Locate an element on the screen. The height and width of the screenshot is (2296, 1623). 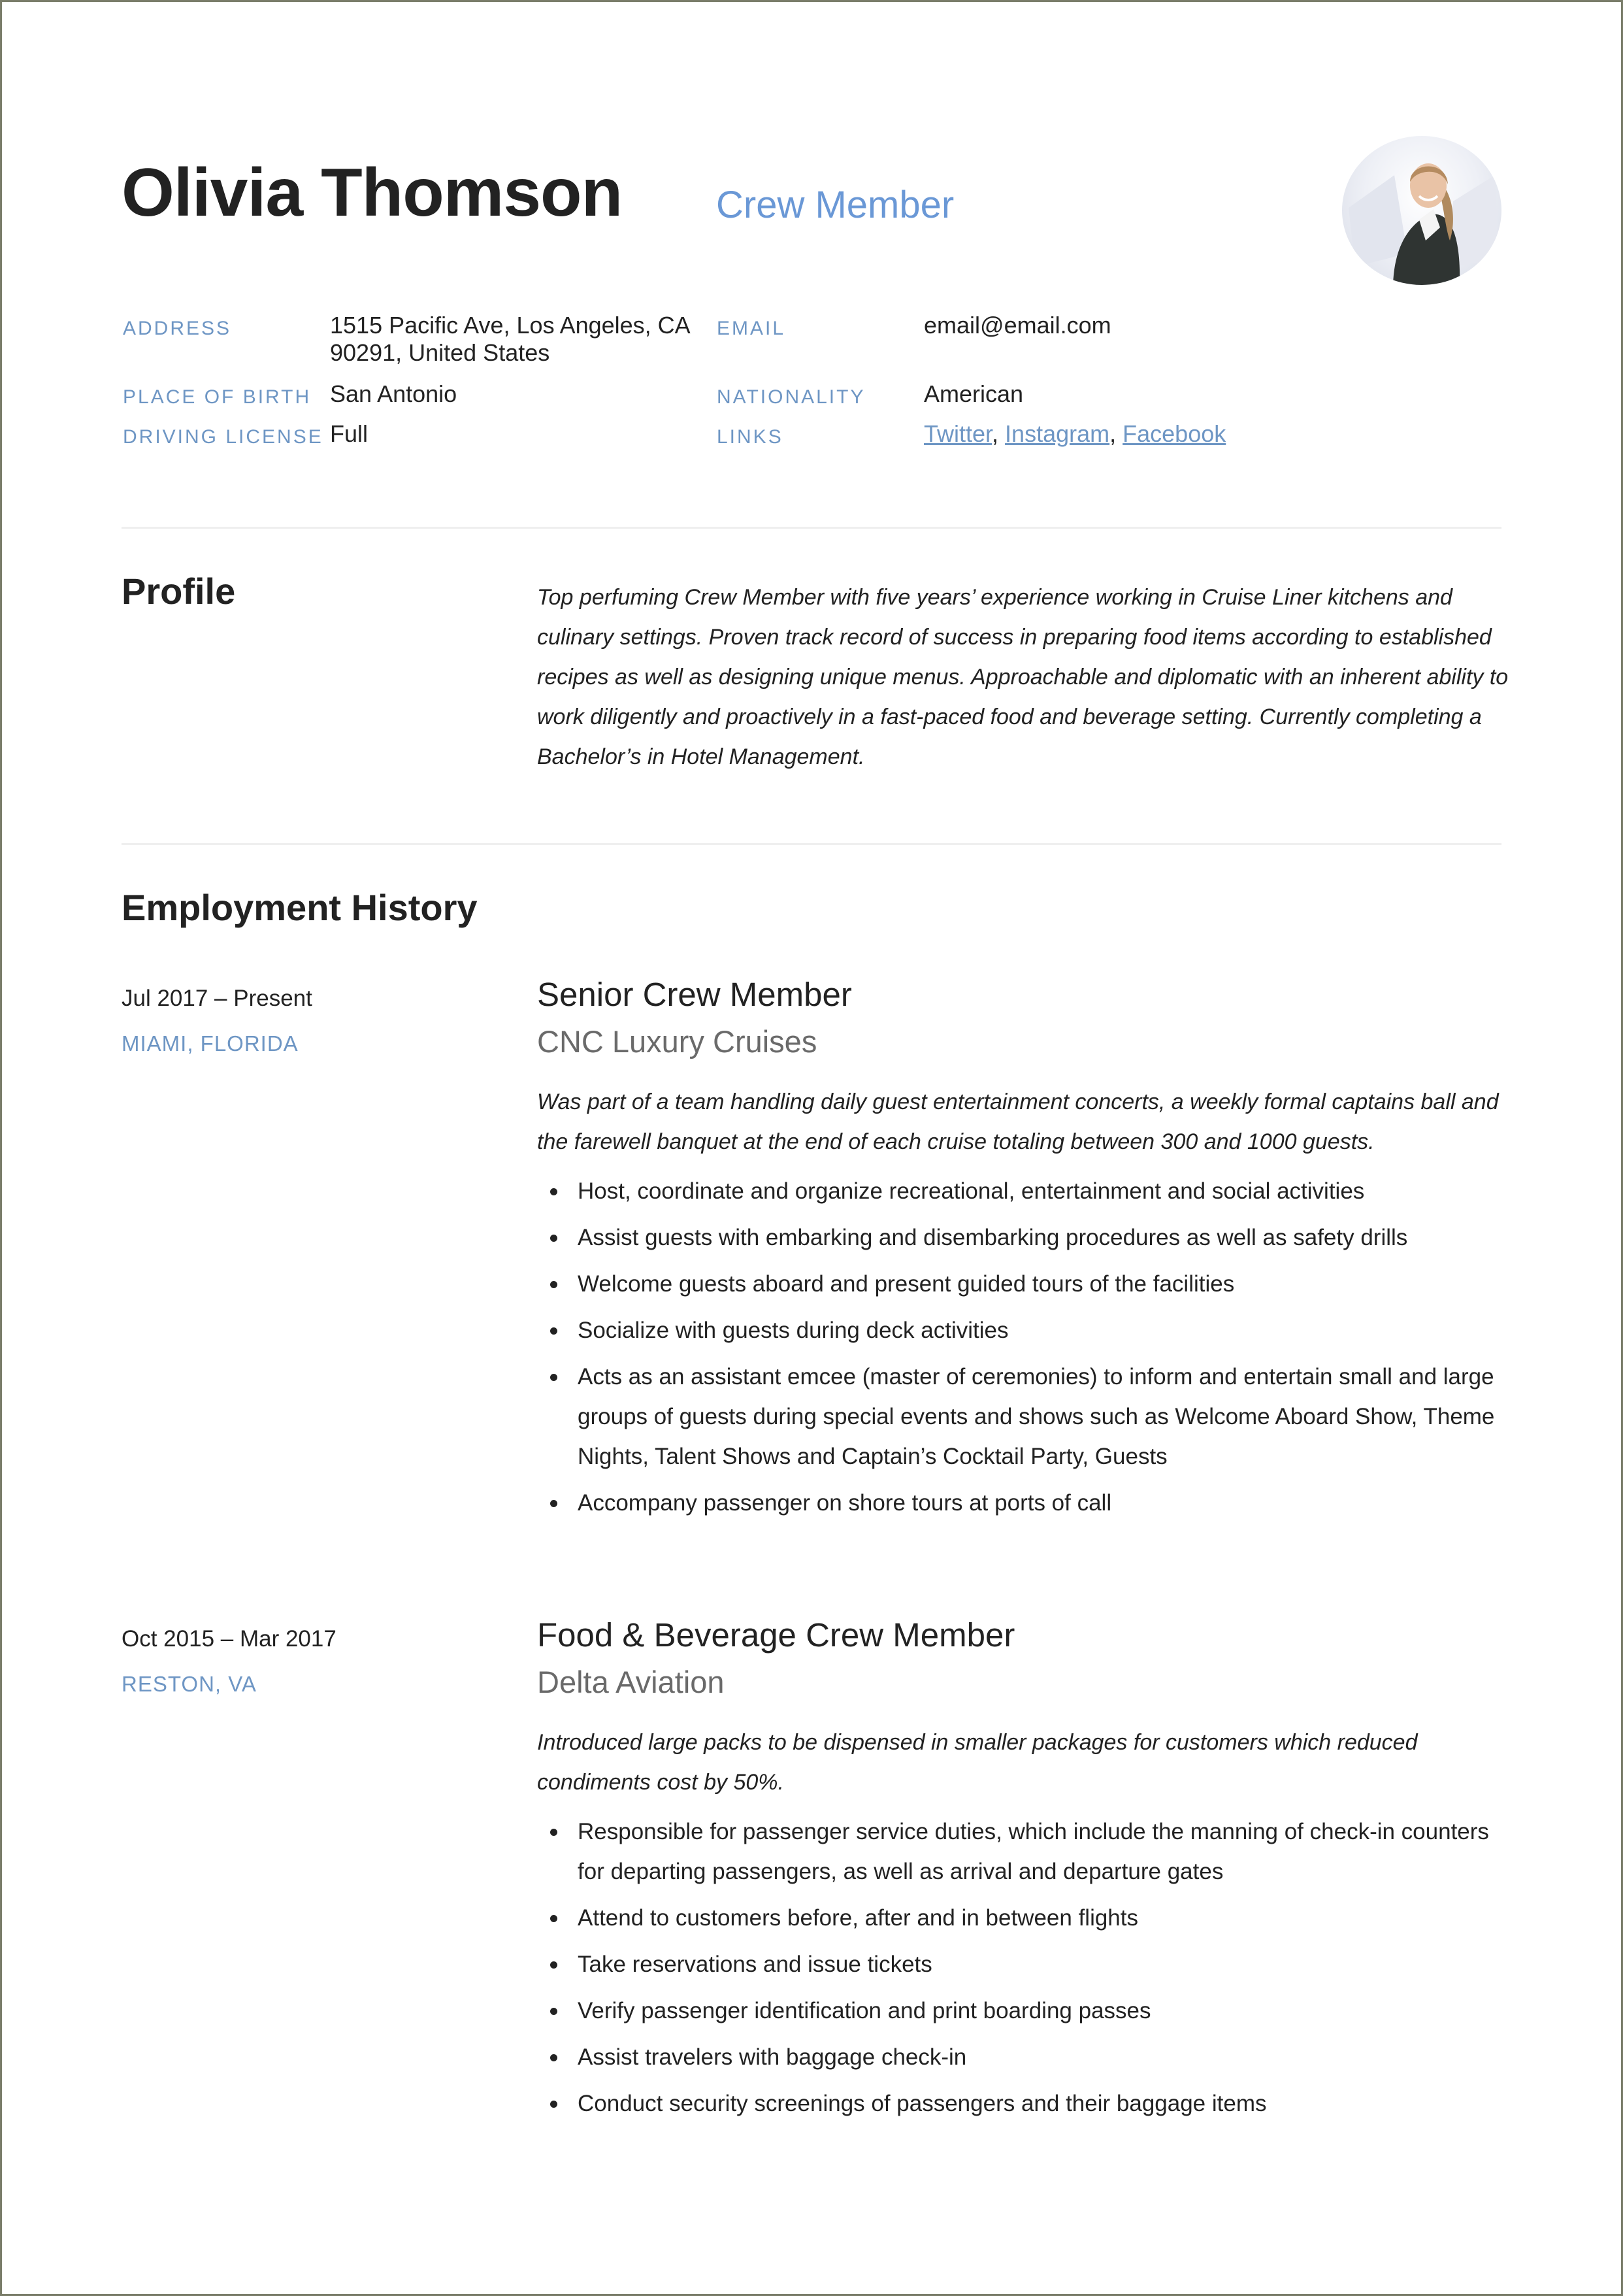
candidate-job-title: Crew Member is located at coordinates (835, 205).